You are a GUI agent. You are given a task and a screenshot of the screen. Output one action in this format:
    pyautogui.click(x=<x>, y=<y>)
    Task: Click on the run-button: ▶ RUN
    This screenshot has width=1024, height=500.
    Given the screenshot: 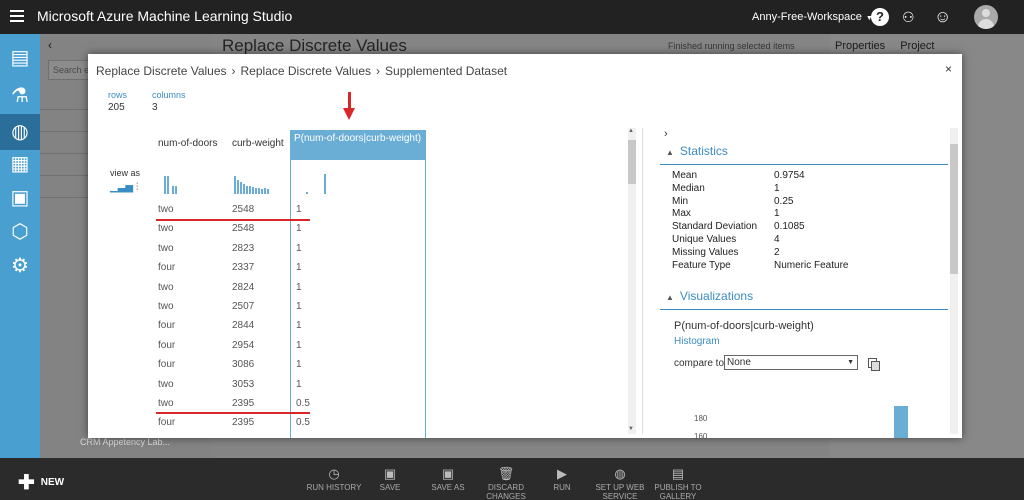 What is the action you would take?
    pyautogui.click(x=562, y=479)
    